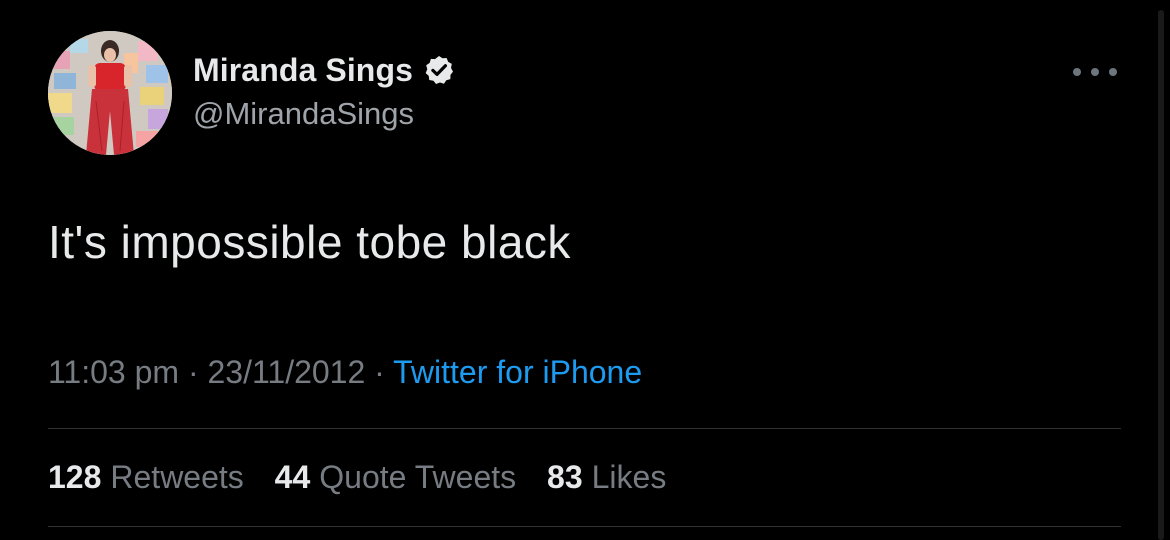  What do you see at coordinates (517, 372) in the screenshot?
I see `tweet-source-link: Twitter for iPhone` at bounding box center [517, 372].